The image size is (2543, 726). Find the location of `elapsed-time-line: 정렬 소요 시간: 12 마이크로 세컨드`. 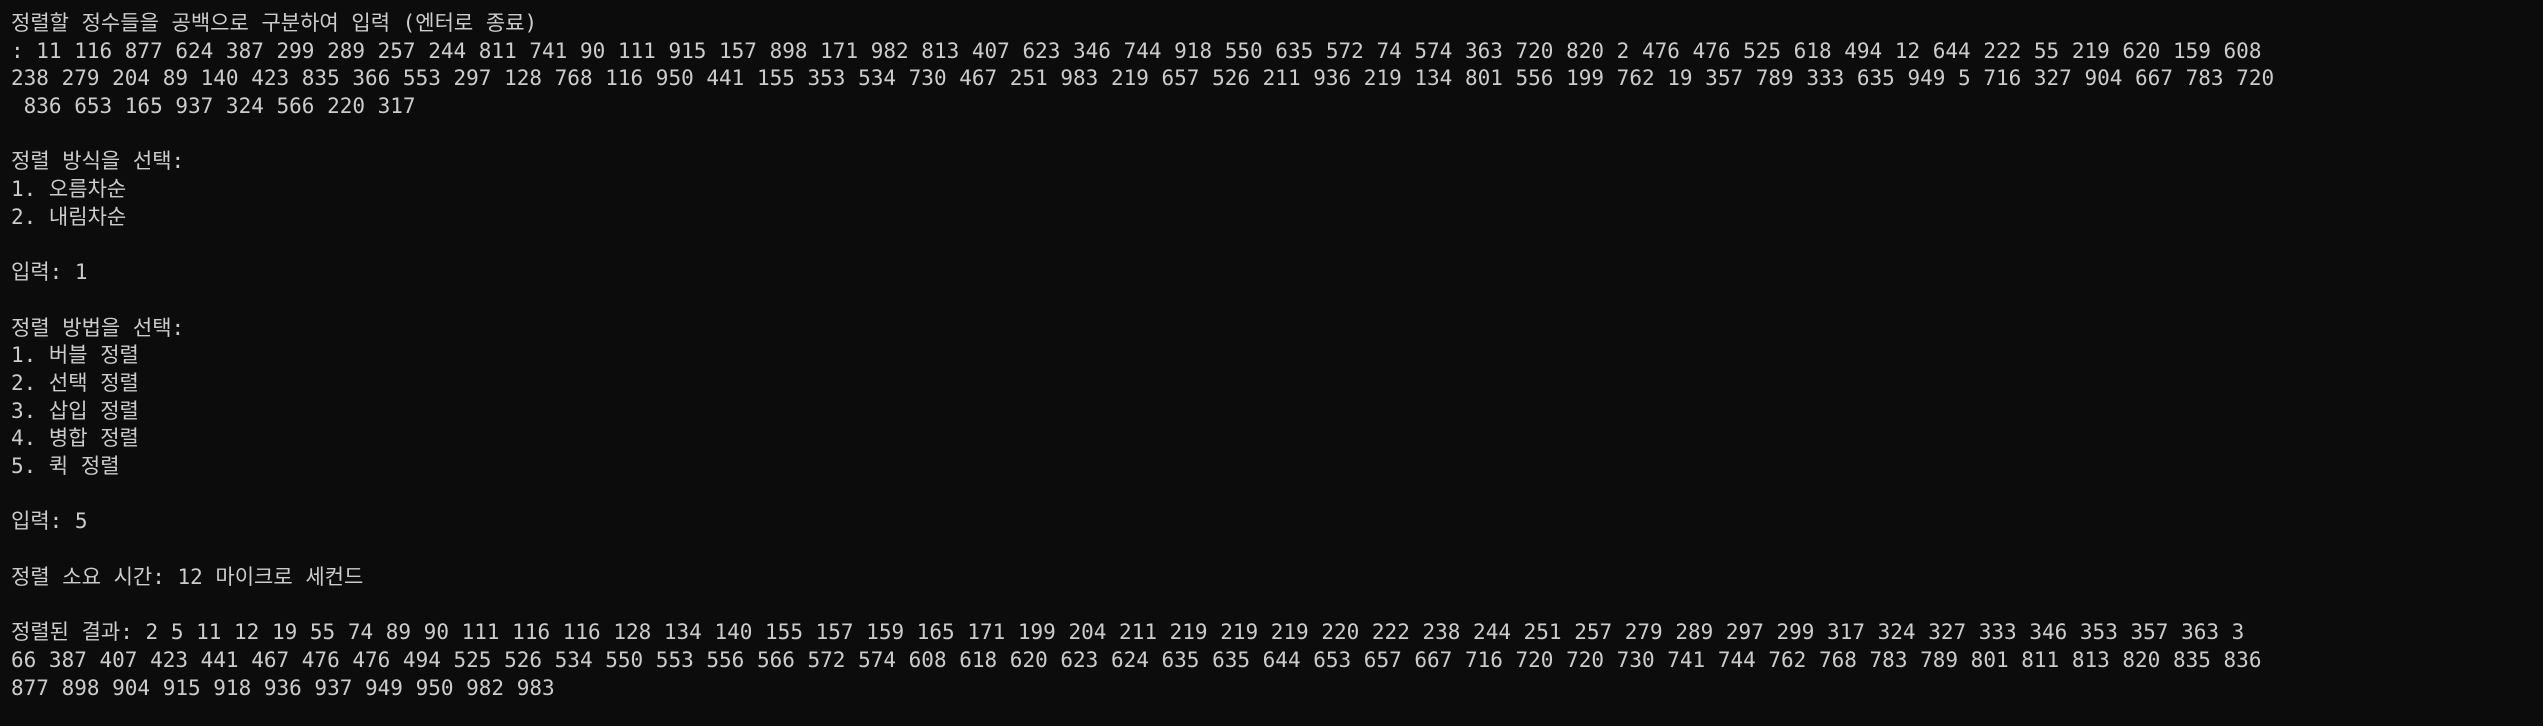

elapsed-time-line: 정렬 소요 시간: 12 마이크로 세컨드 is located at coordinates (187, 576).